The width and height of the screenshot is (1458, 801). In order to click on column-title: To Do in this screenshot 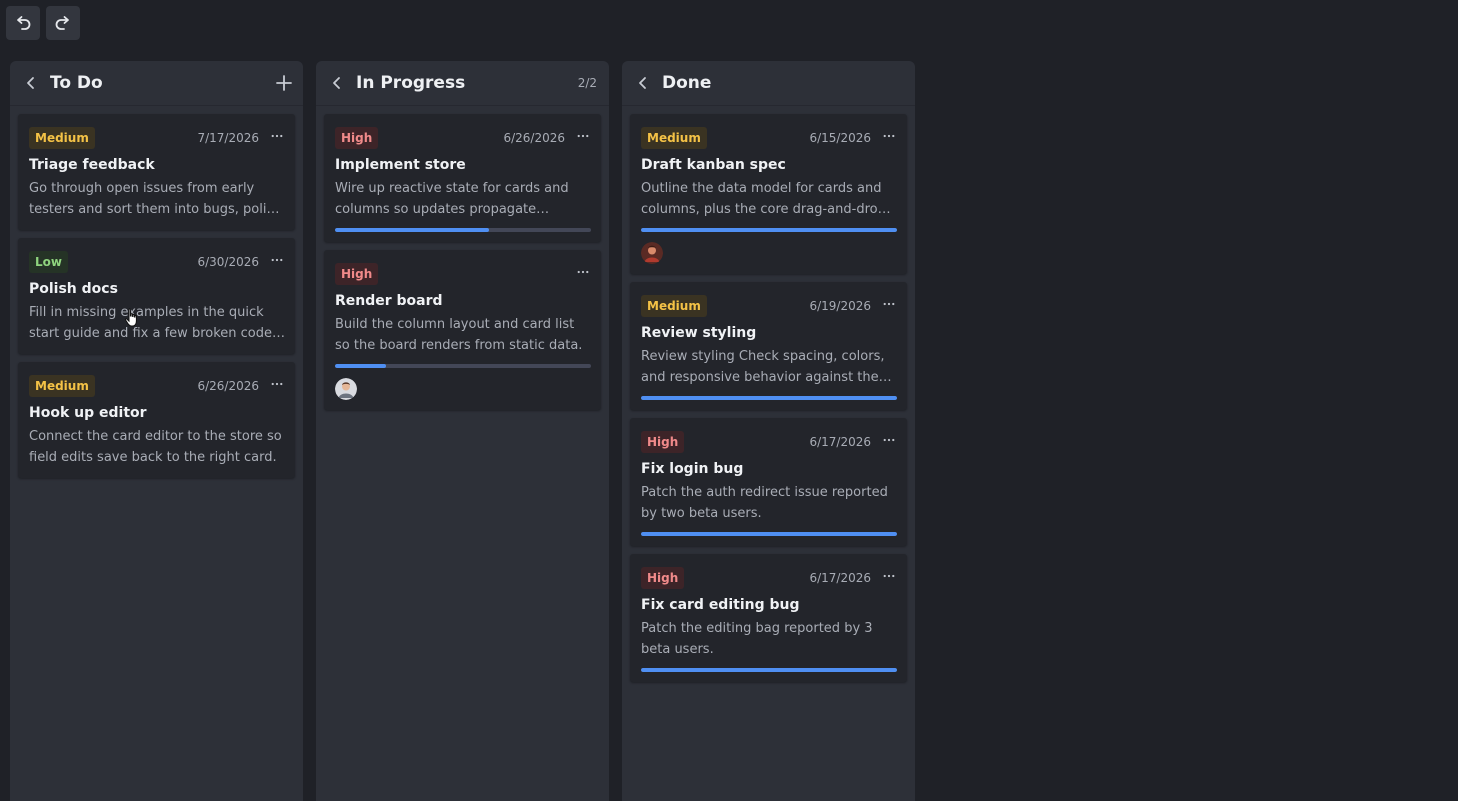, I will do `click(76, 83)`.